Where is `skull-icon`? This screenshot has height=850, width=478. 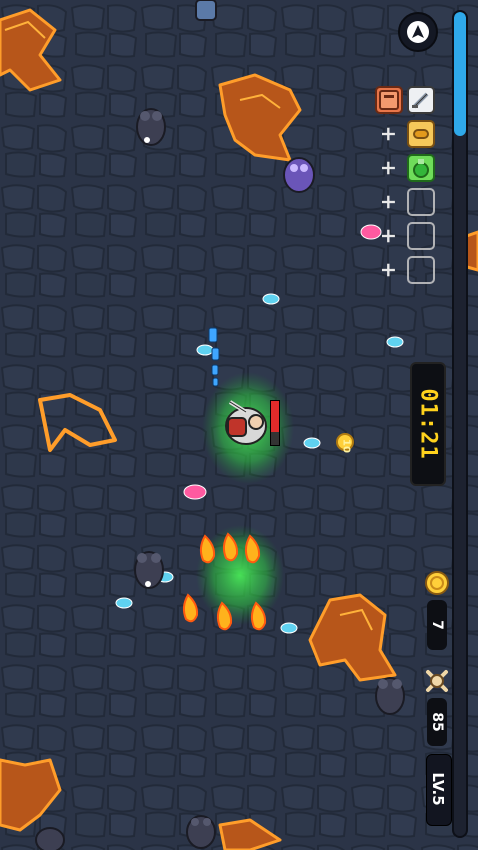 skull-icon is located at coordinates (437, 681).